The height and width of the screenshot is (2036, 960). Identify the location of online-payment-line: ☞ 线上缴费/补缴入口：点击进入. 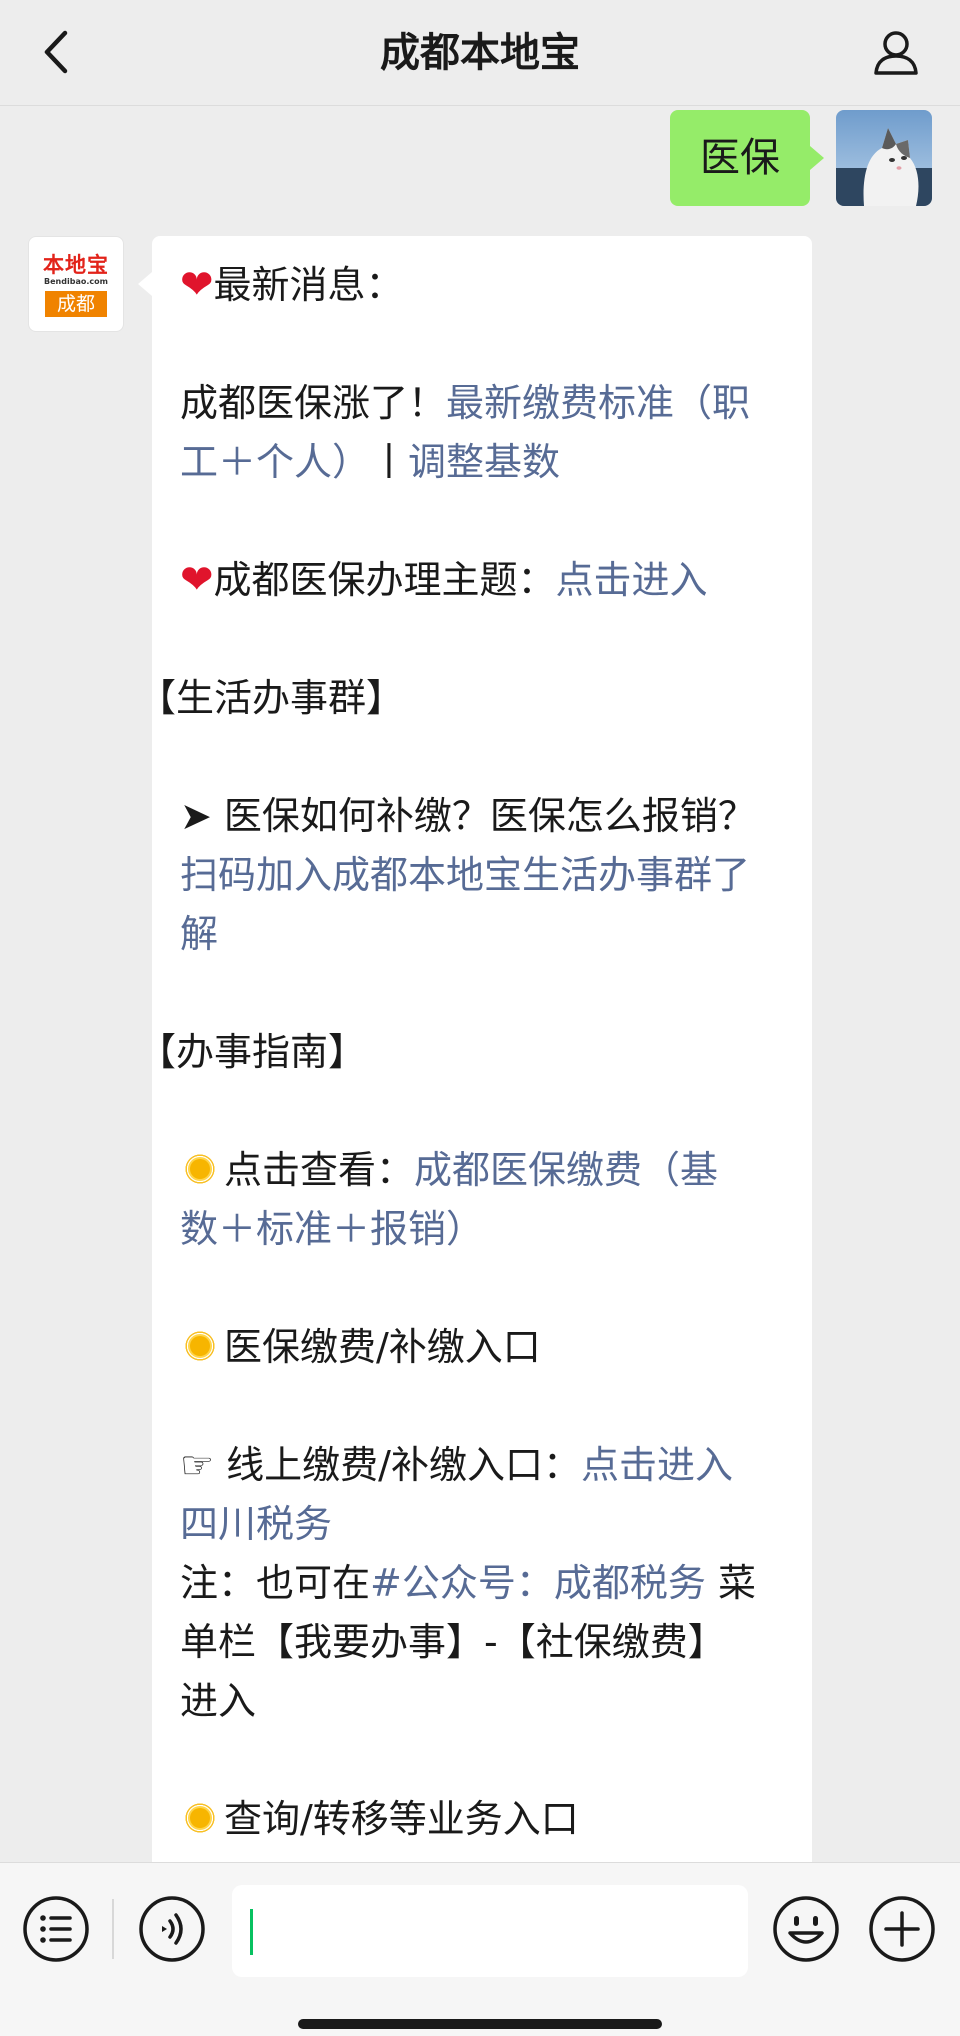
(490, 1465).